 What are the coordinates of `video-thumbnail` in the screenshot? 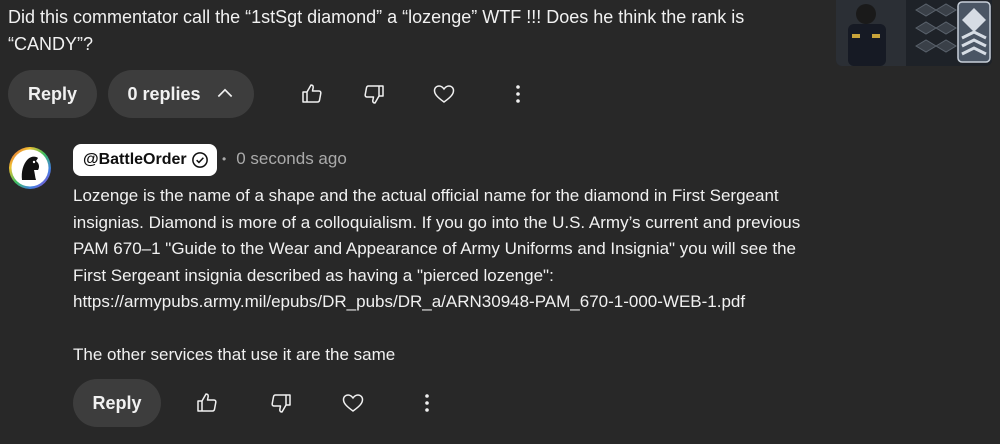 It's located at (914, 33).